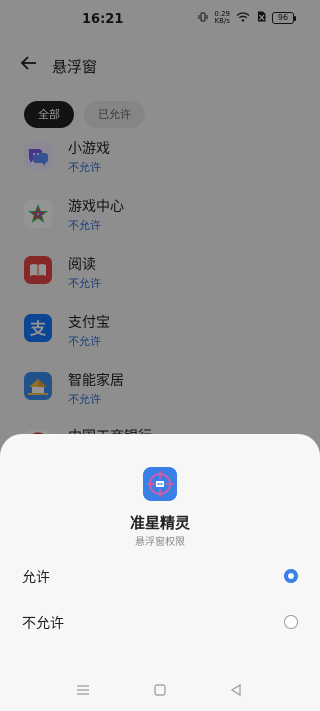 The width and height of the screenshot is (320, 711). Describe the element at coordinates (291, 576) in the screenshot. I see `radio-checked-icon` at that location.